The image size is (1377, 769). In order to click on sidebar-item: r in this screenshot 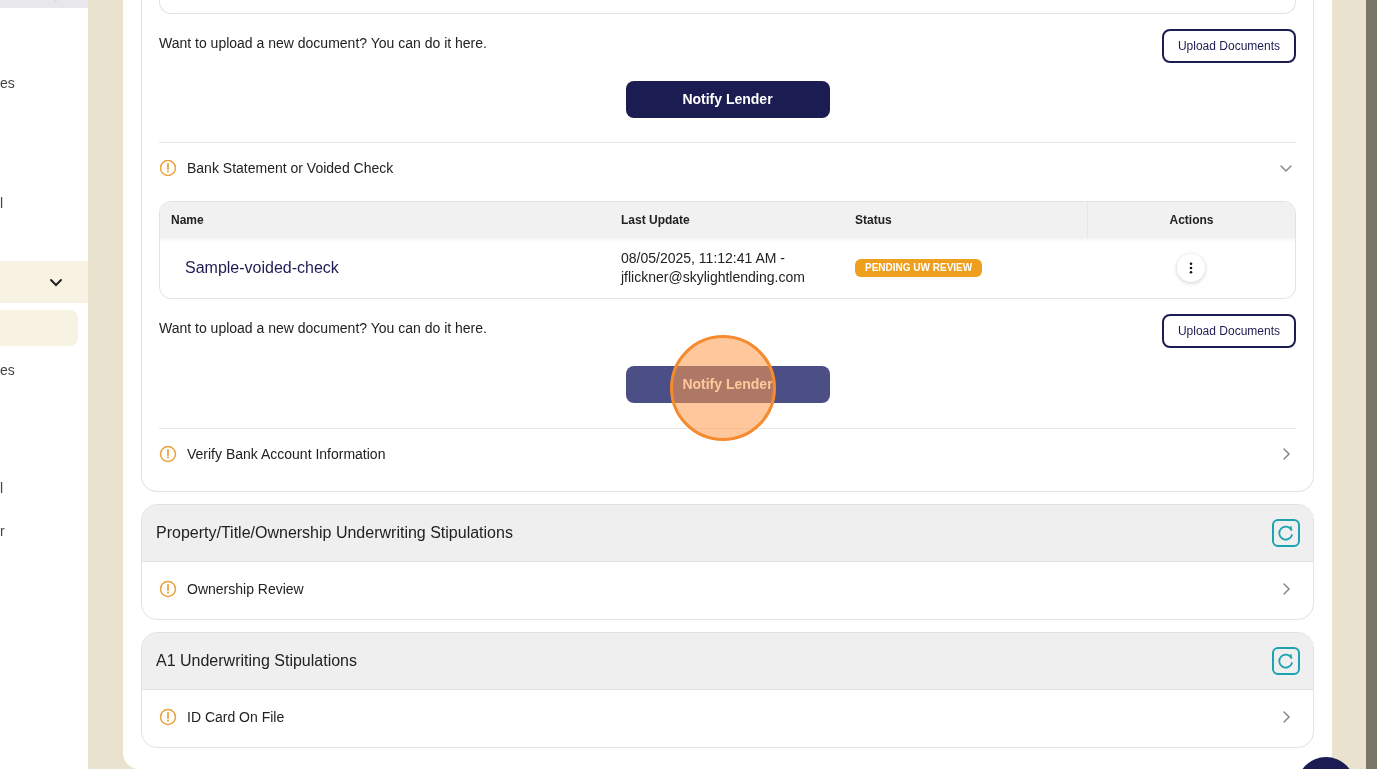, I will do `click(44, 531)`.